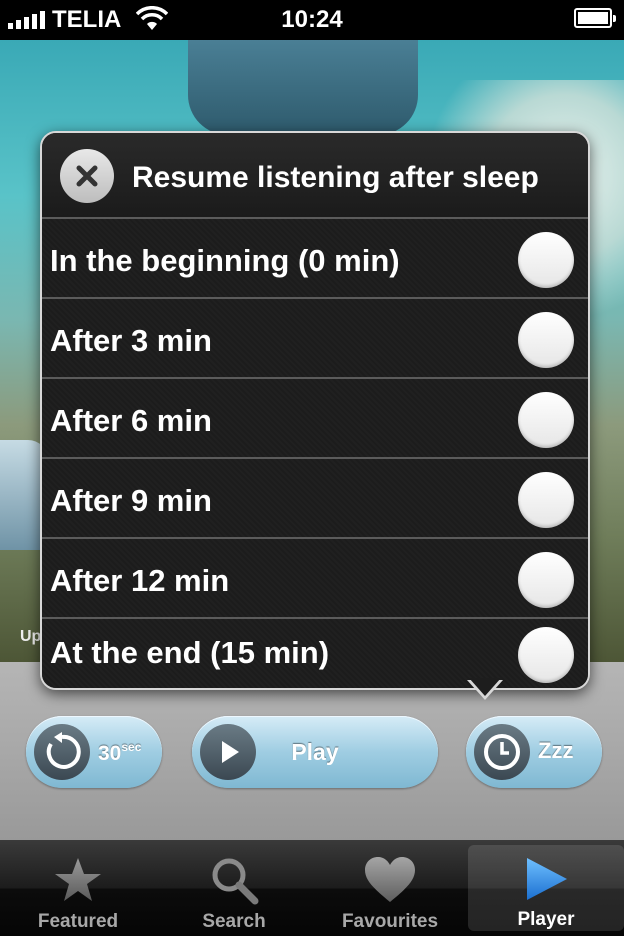  What do you see at coordinates (546, 879) in the screenshot?
I see `play-triangle-icon` at bounding box center [546, 879].